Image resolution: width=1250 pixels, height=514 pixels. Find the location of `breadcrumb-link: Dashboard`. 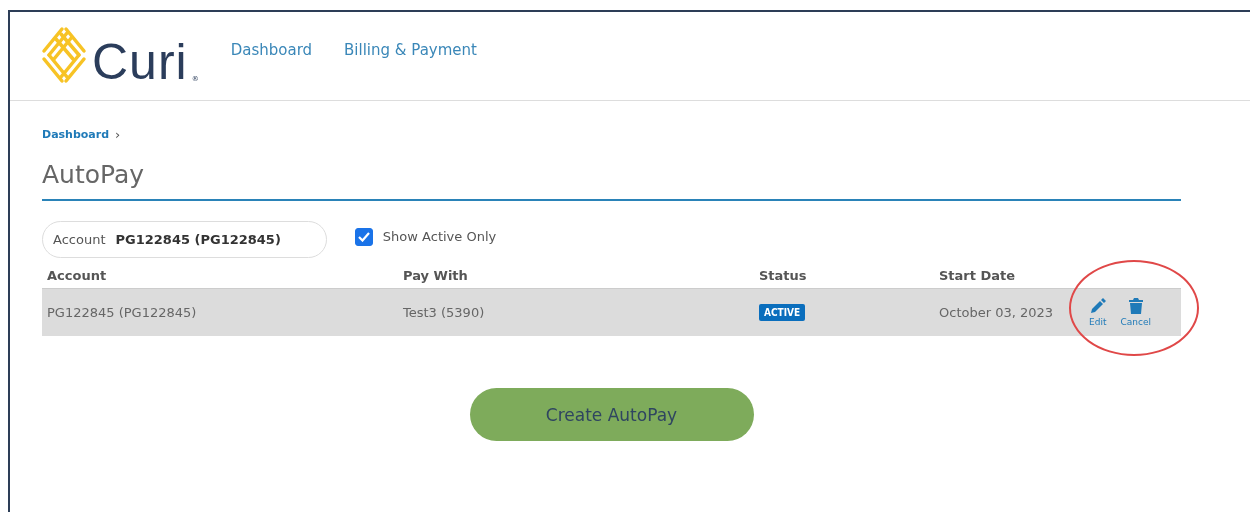

breadcrumb-link: Dashboard is located at coordinates (76, 134).